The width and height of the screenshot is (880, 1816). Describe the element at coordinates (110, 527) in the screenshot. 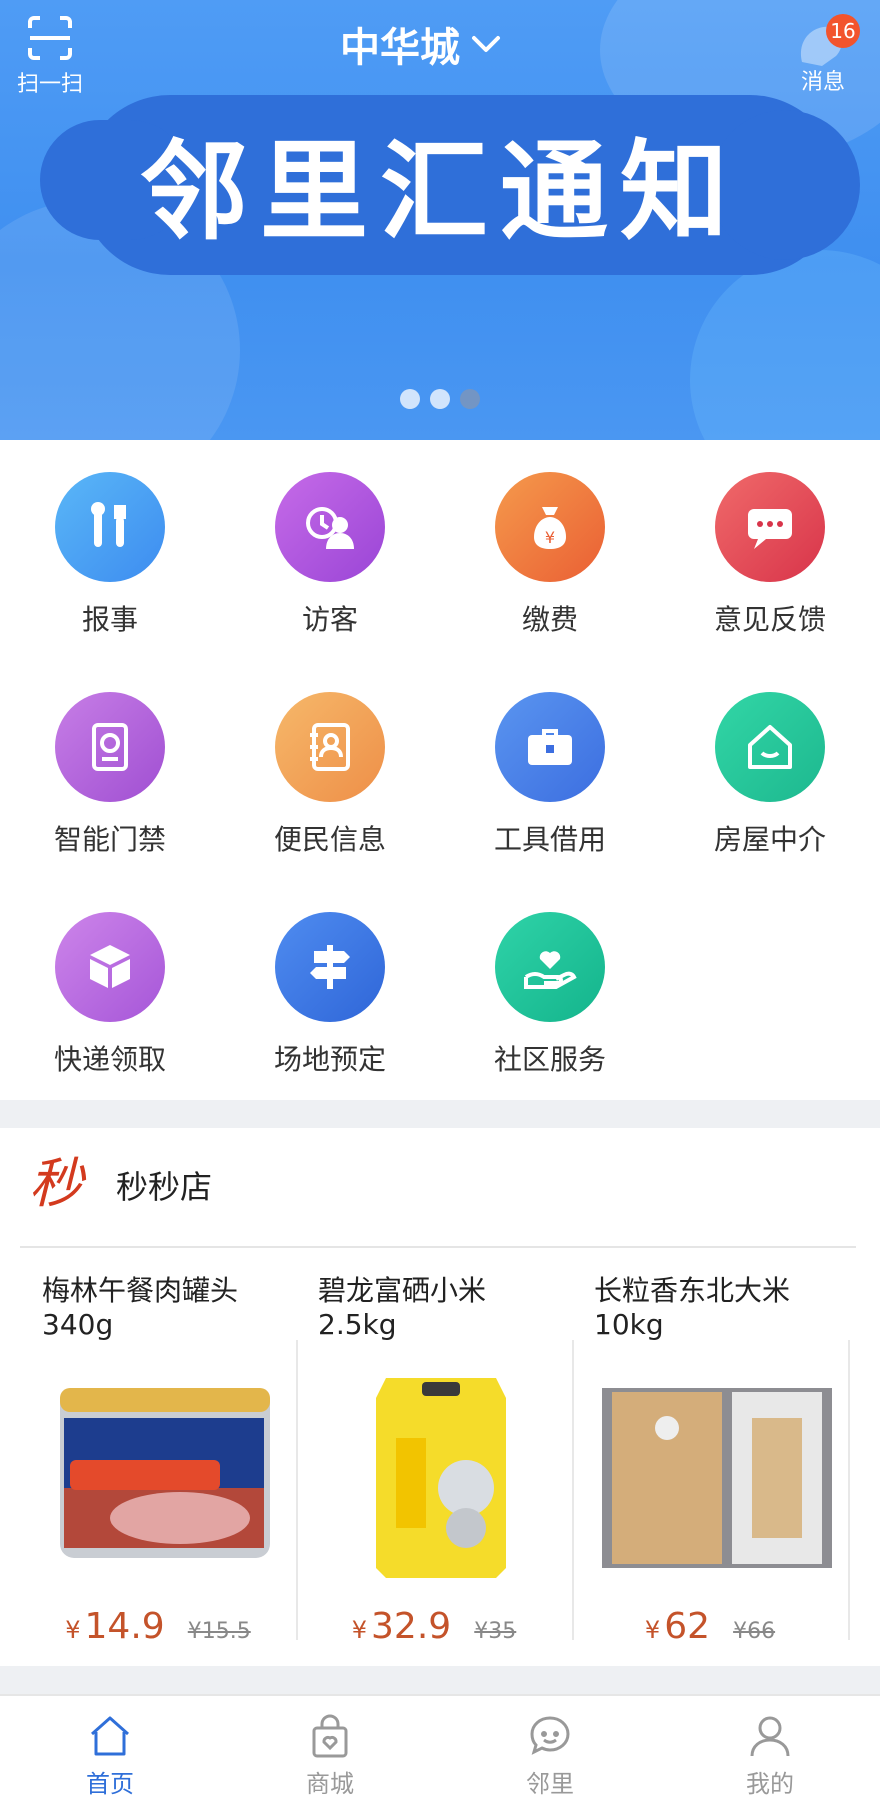

I see `tools-icon` at that location.